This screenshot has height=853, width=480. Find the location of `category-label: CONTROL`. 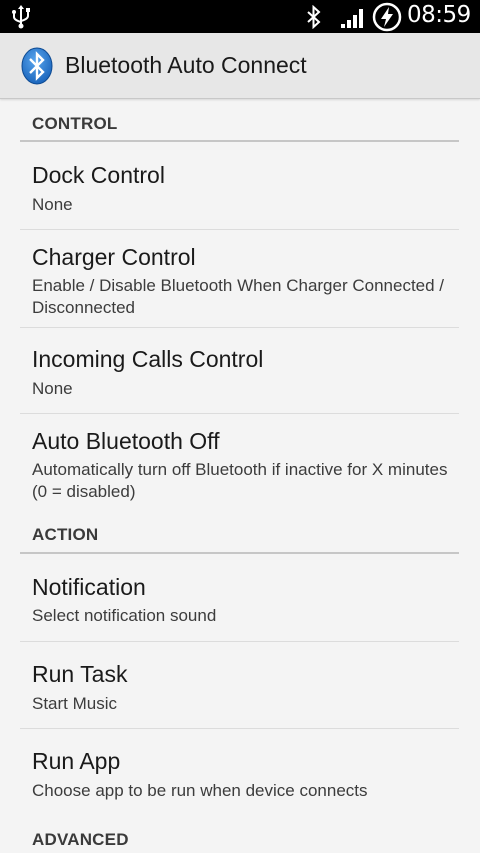

category-label: CONTROL is located at coordinates (75, 123).